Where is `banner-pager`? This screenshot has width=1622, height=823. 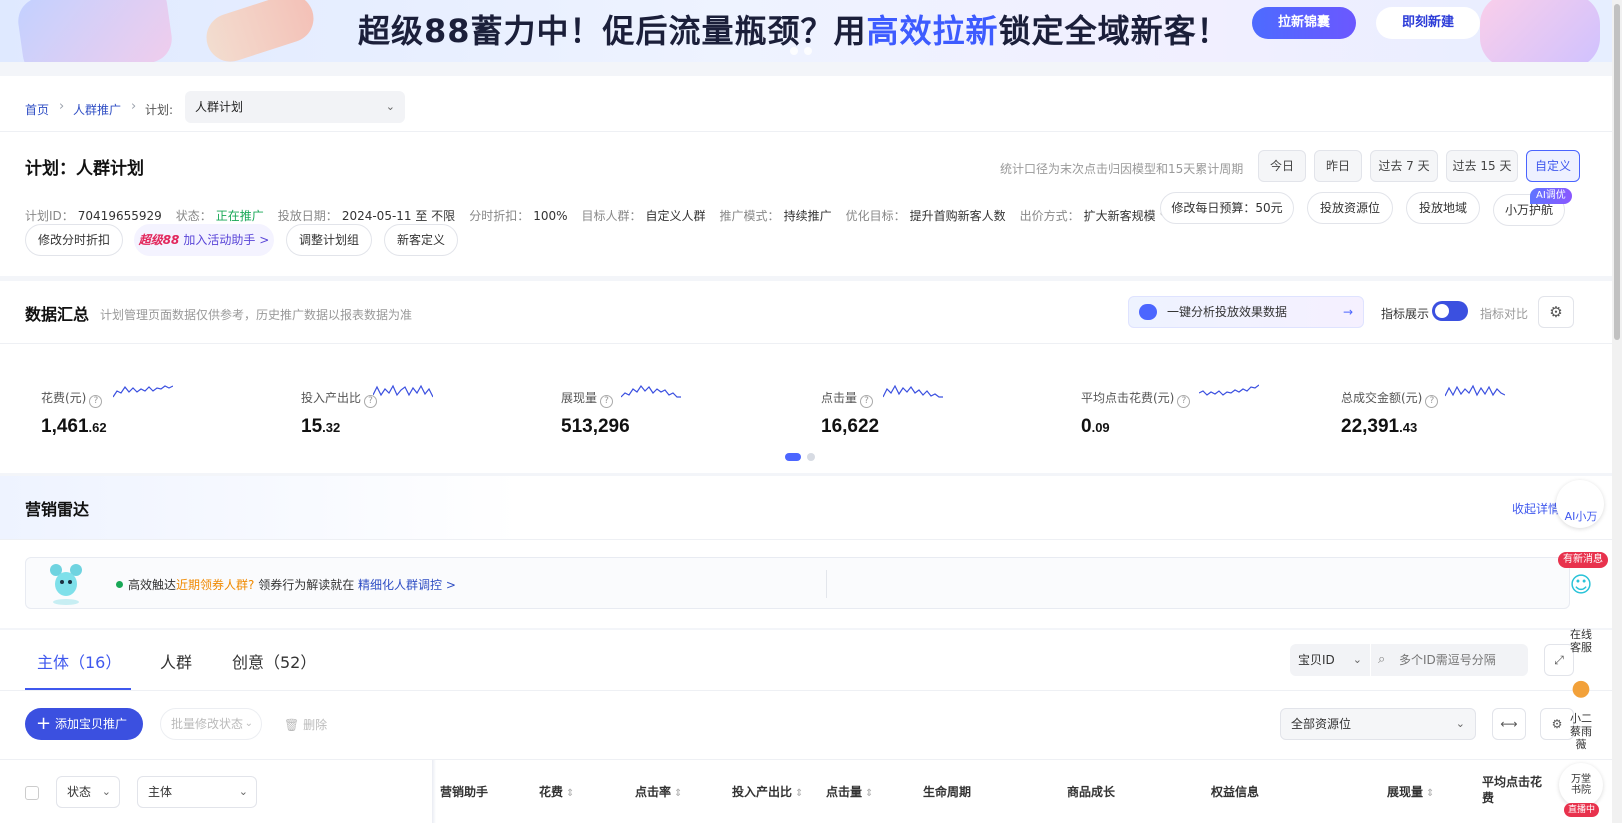 banner-pager is located at coordinates (801, 51).